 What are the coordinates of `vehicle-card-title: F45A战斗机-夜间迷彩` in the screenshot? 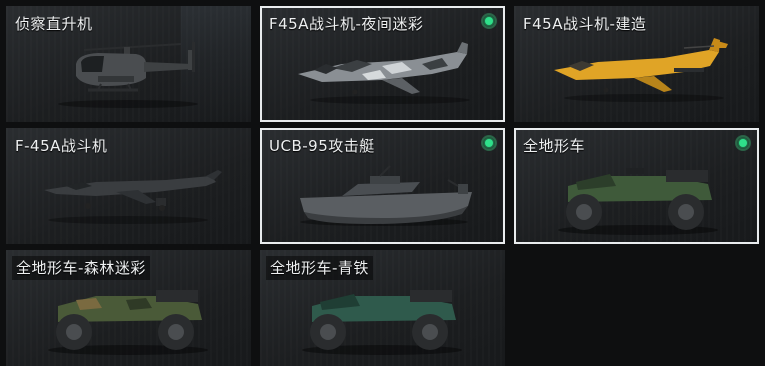 It's located at (346, 24).